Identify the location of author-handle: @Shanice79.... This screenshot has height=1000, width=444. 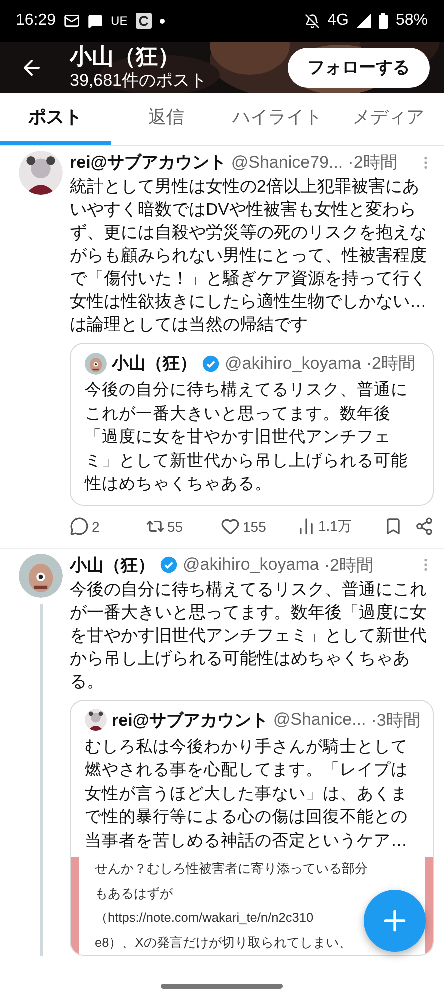
(287, 162).